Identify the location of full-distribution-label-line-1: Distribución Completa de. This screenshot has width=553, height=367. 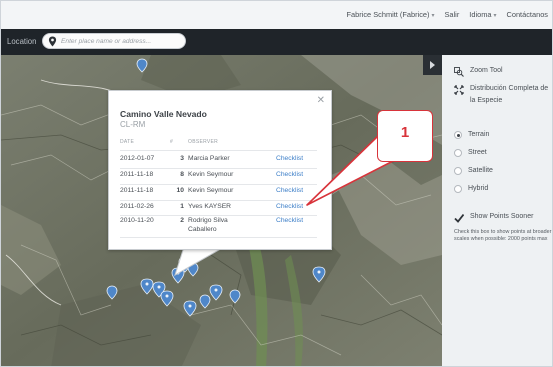
(509, 88).